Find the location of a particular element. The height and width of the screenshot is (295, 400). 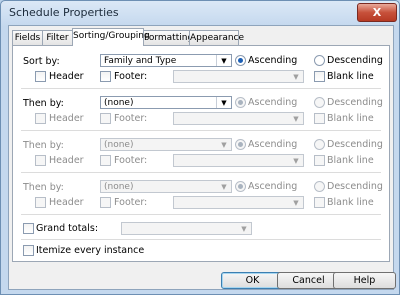

then-by-1-value: (none) is located at coordinates (119, 103).